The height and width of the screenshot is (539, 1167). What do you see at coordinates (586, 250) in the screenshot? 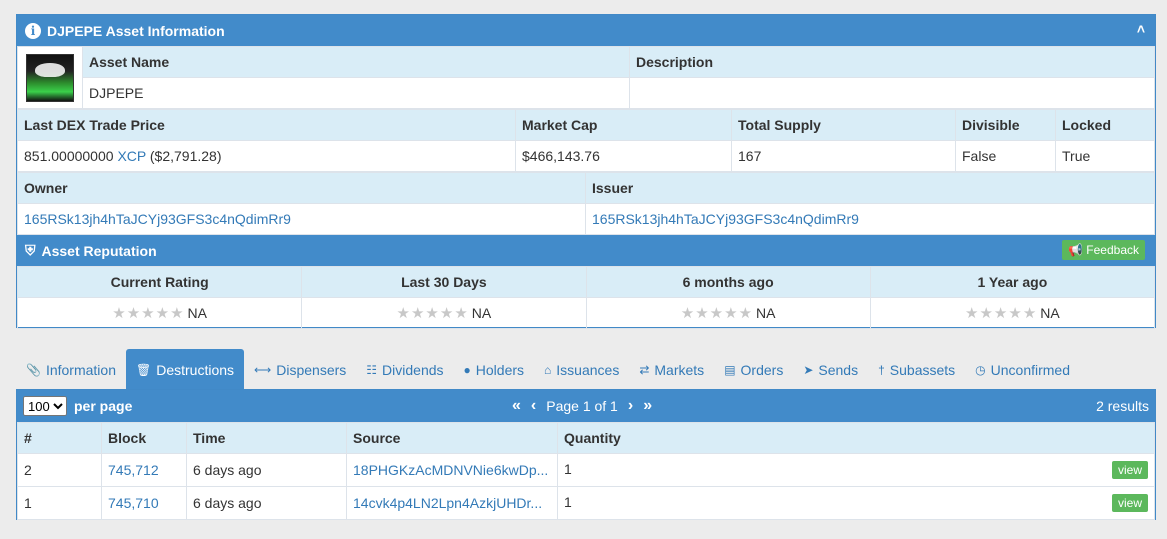
I see `reputation-header: ⛨ Asset Reputation 📢 Feedback` at bounding box center [586, 250].